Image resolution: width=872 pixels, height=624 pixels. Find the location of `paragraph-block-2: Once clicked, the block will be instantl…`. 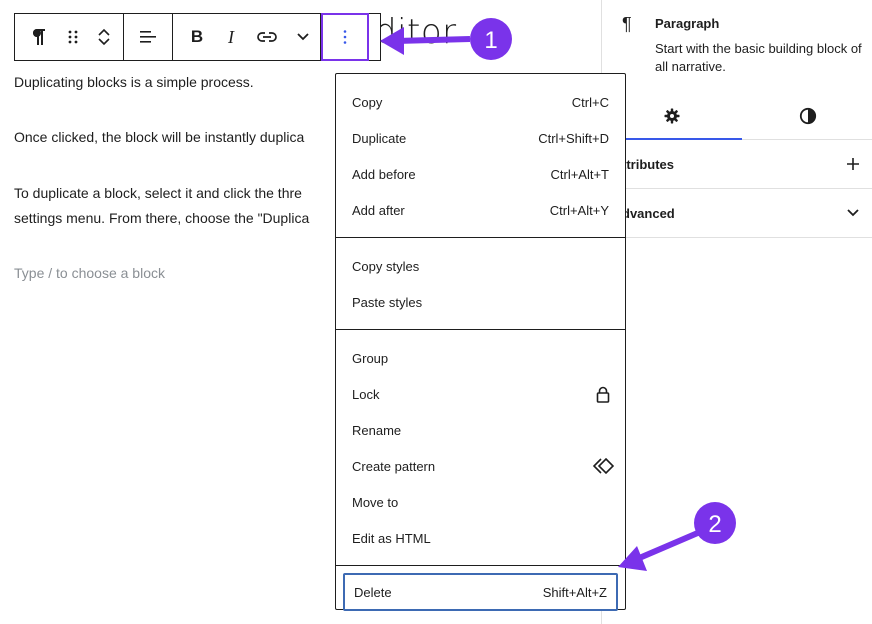

paragraph-block-2: Once clicked, the block will be instantl… is located at coordinates (159, 137).